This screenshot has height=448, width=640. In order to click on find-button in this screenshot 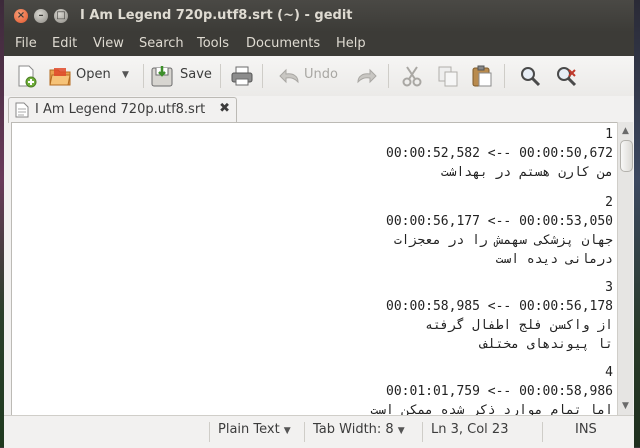, I will do `click(530, 76)`.